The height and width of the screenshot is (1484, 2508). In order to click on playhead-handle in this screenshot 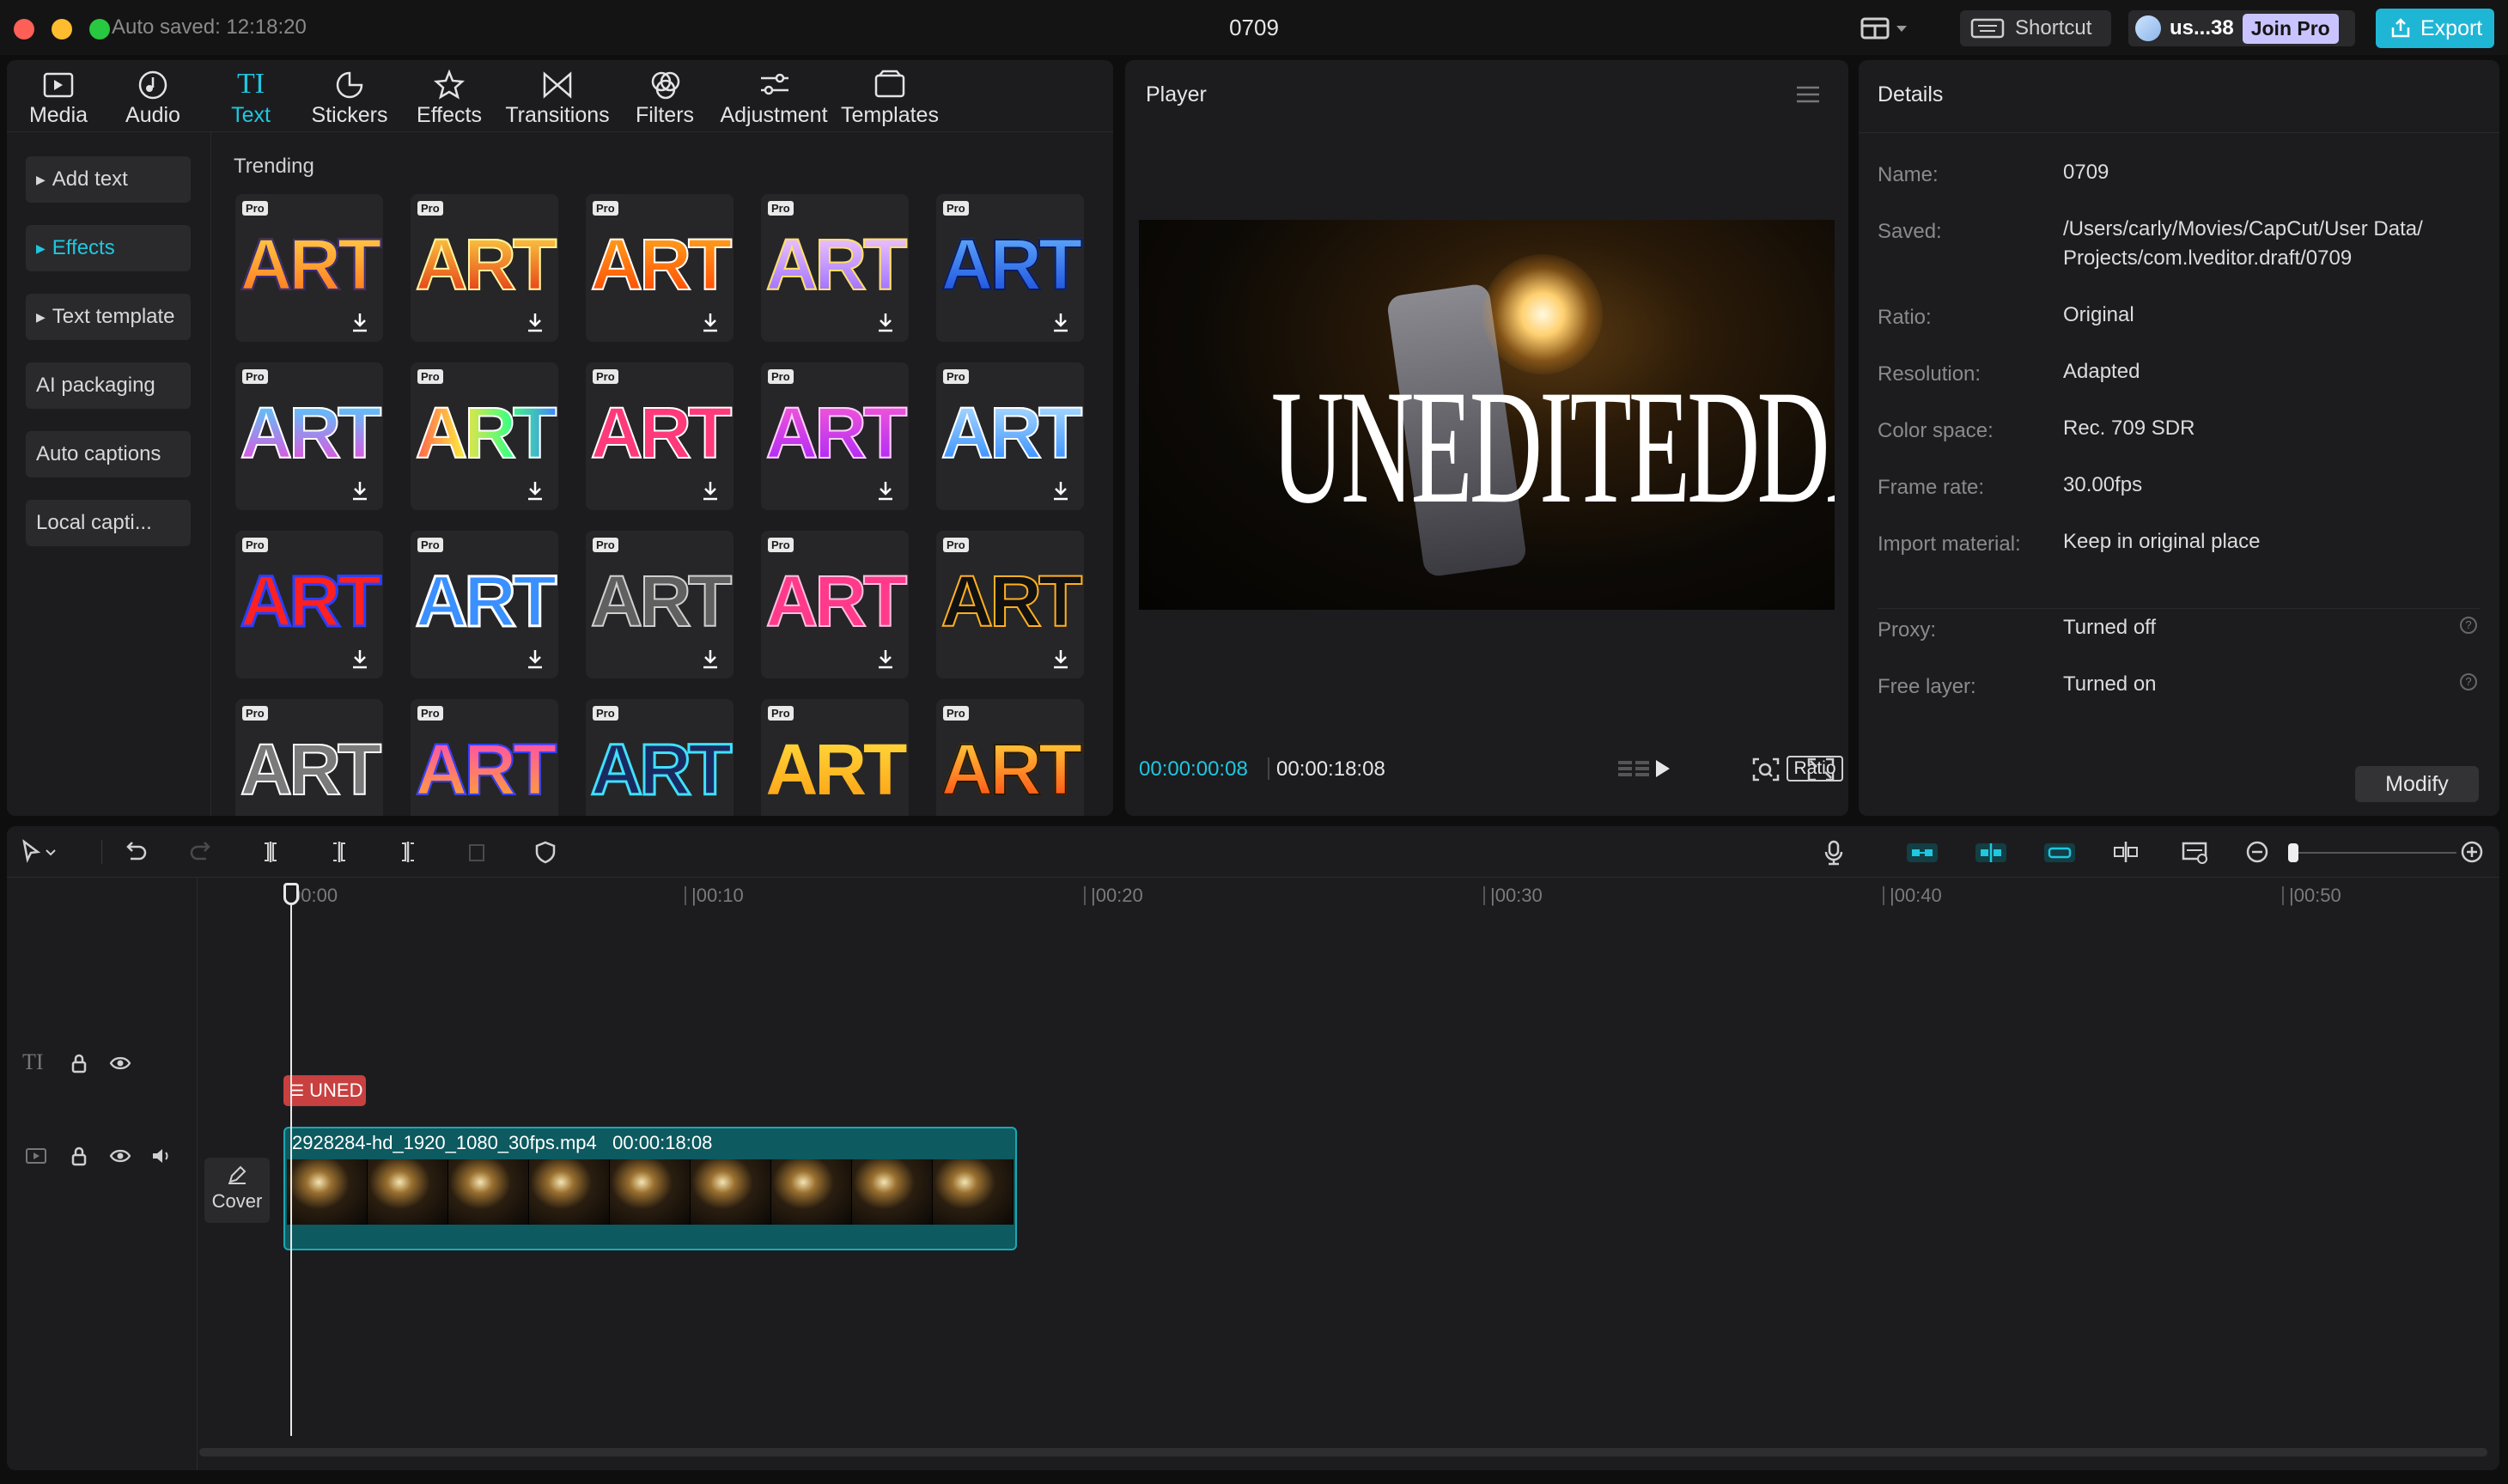, I will do `click(291, 894)`.